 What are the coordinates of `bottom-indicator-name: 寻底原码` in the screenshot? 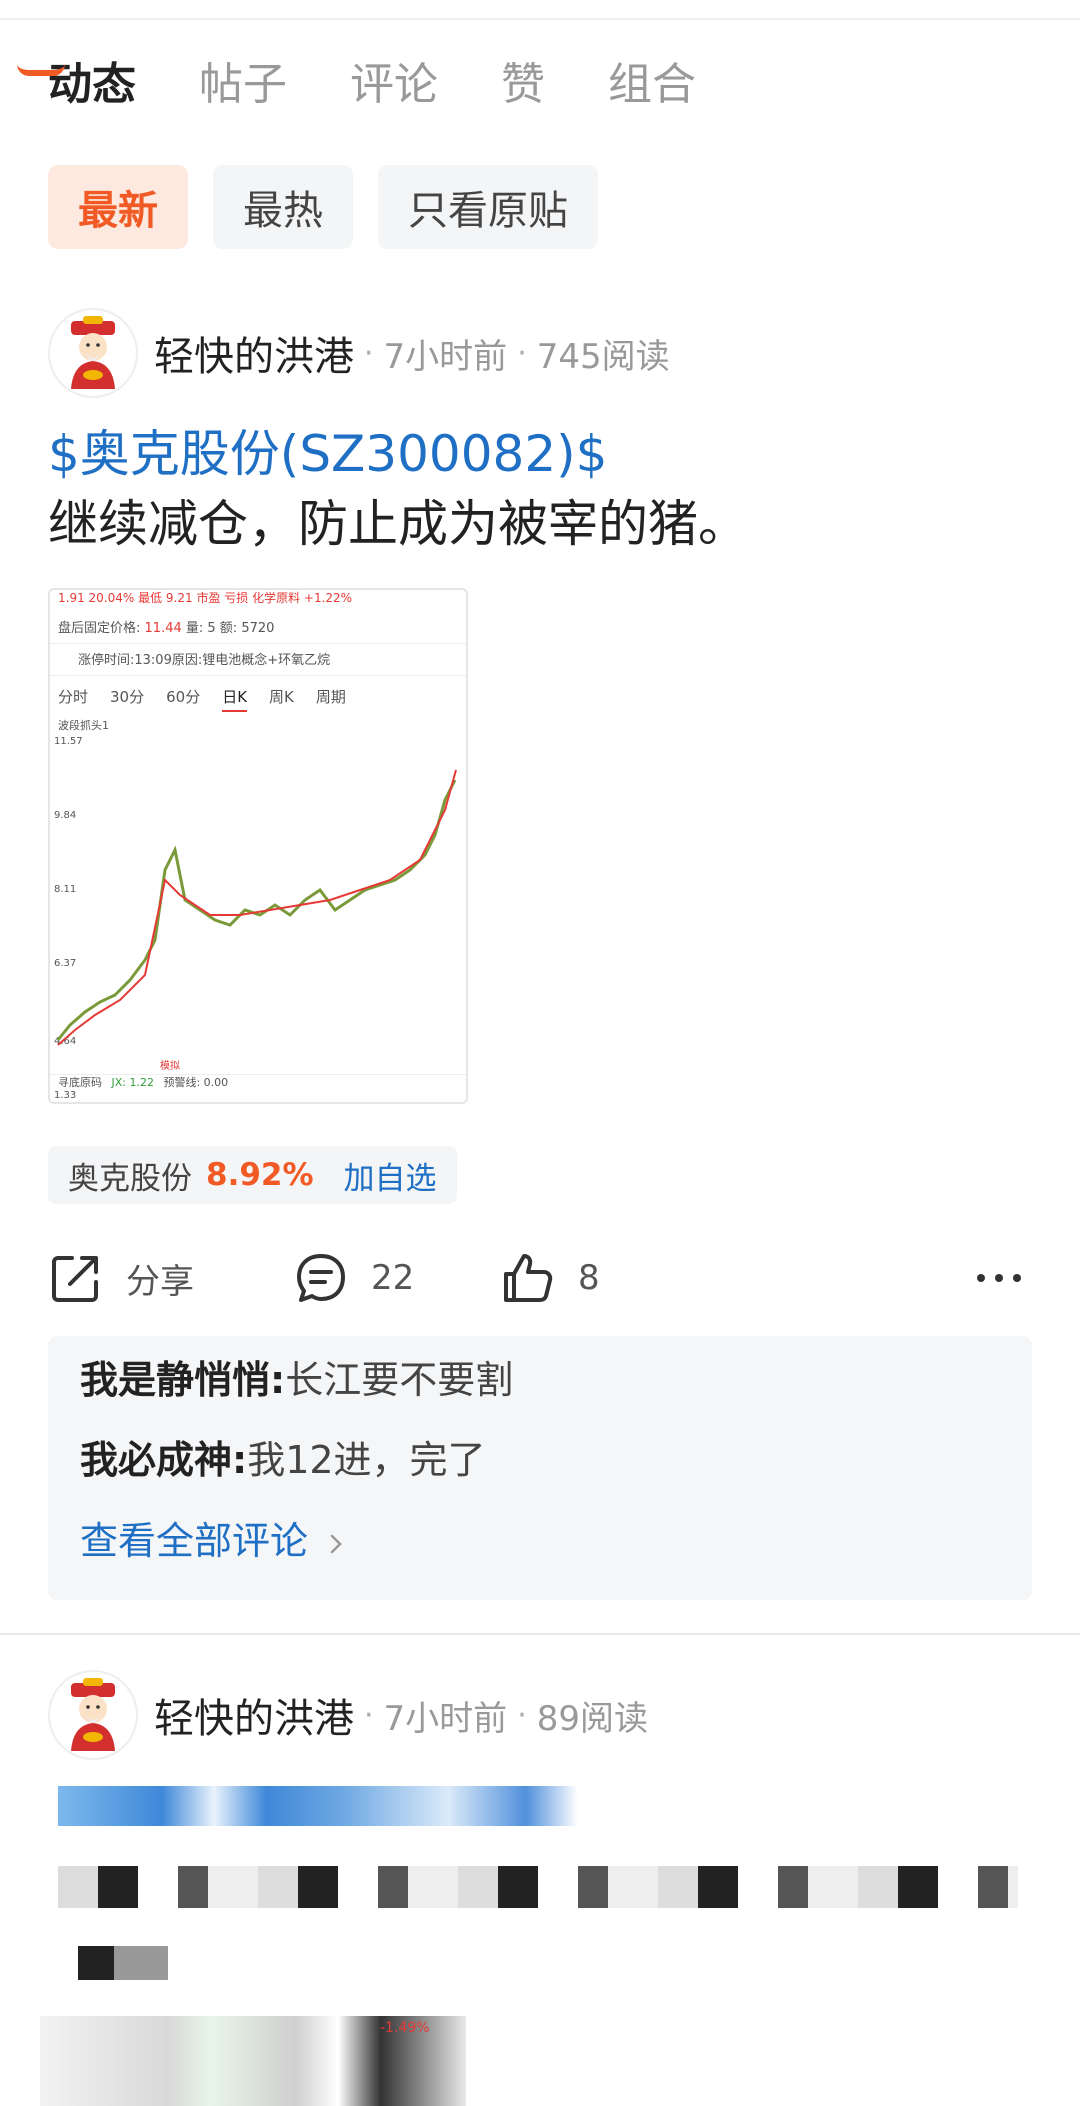 It's located at (80, 1082).